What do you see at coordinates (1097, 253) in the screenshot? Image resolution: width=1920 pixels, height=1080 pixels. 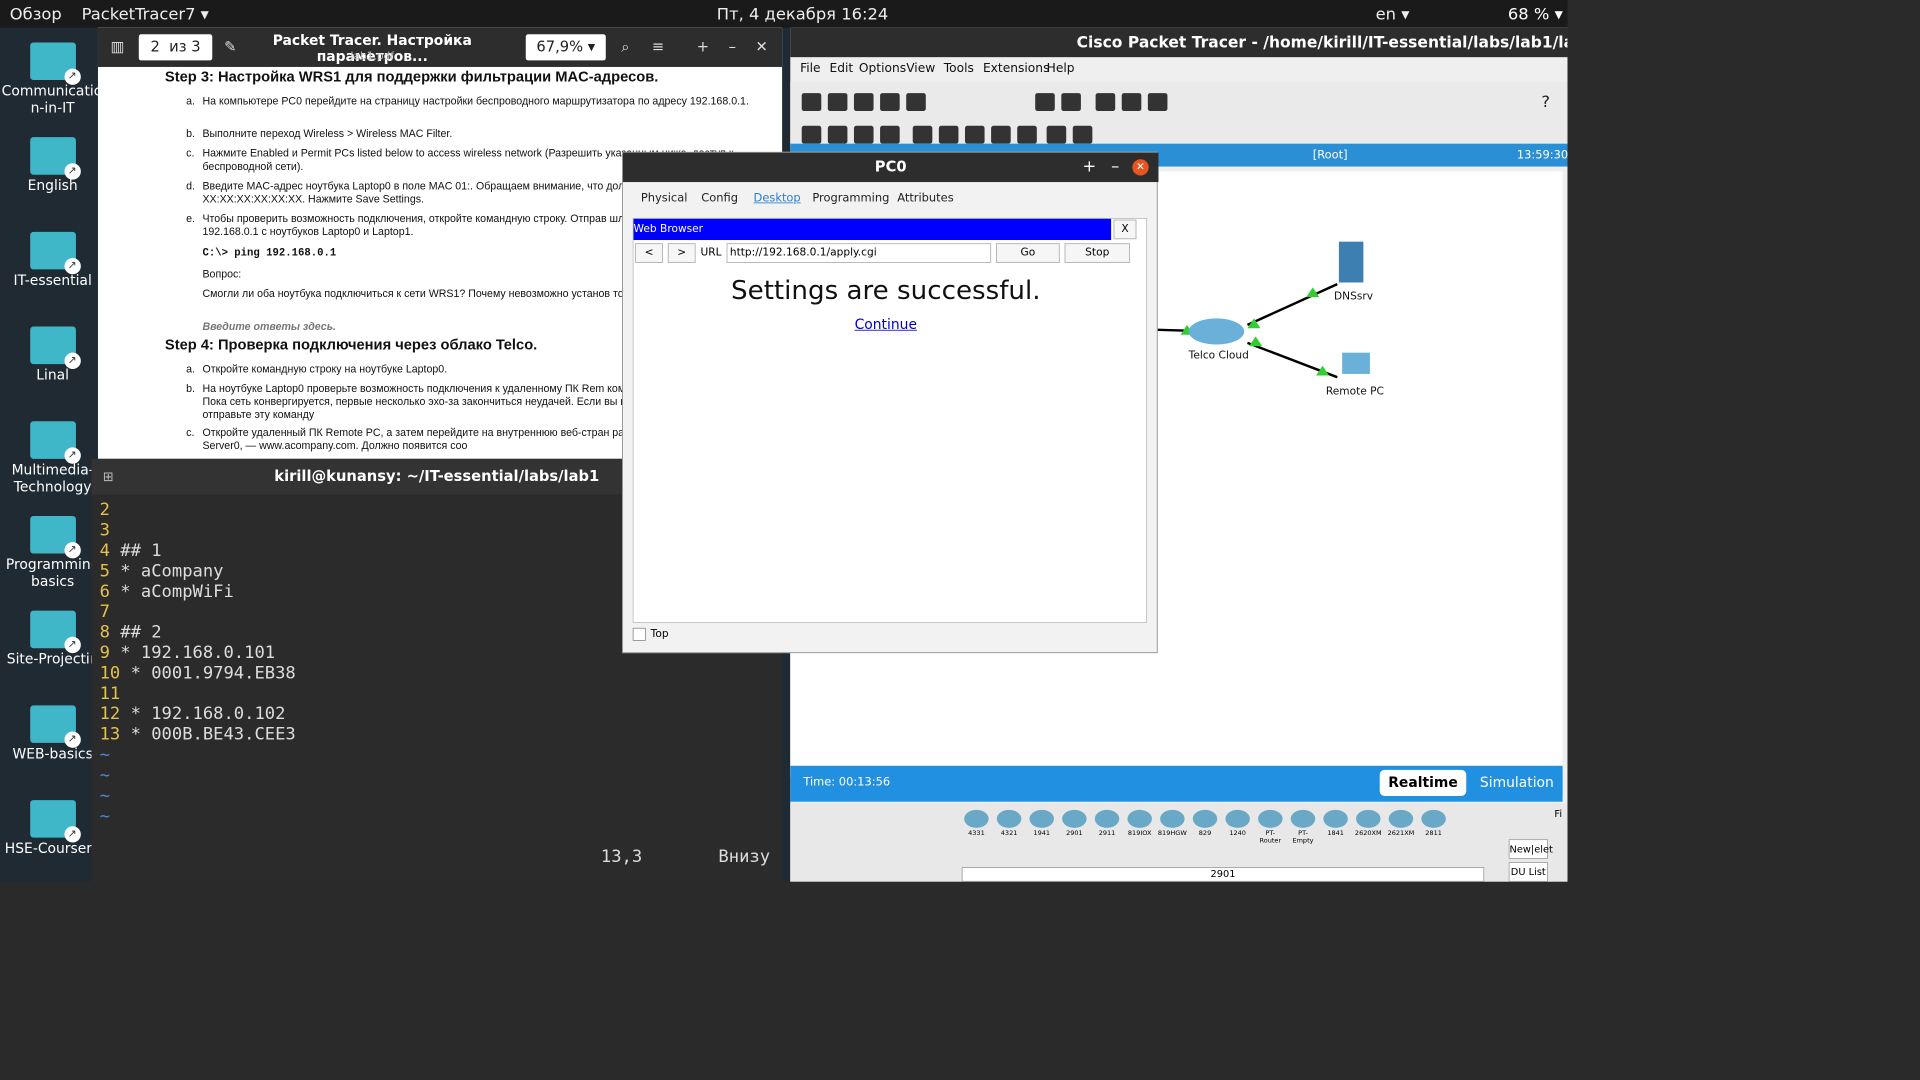 I see `stop-button: Stop` at bounding box center [1097, 253].